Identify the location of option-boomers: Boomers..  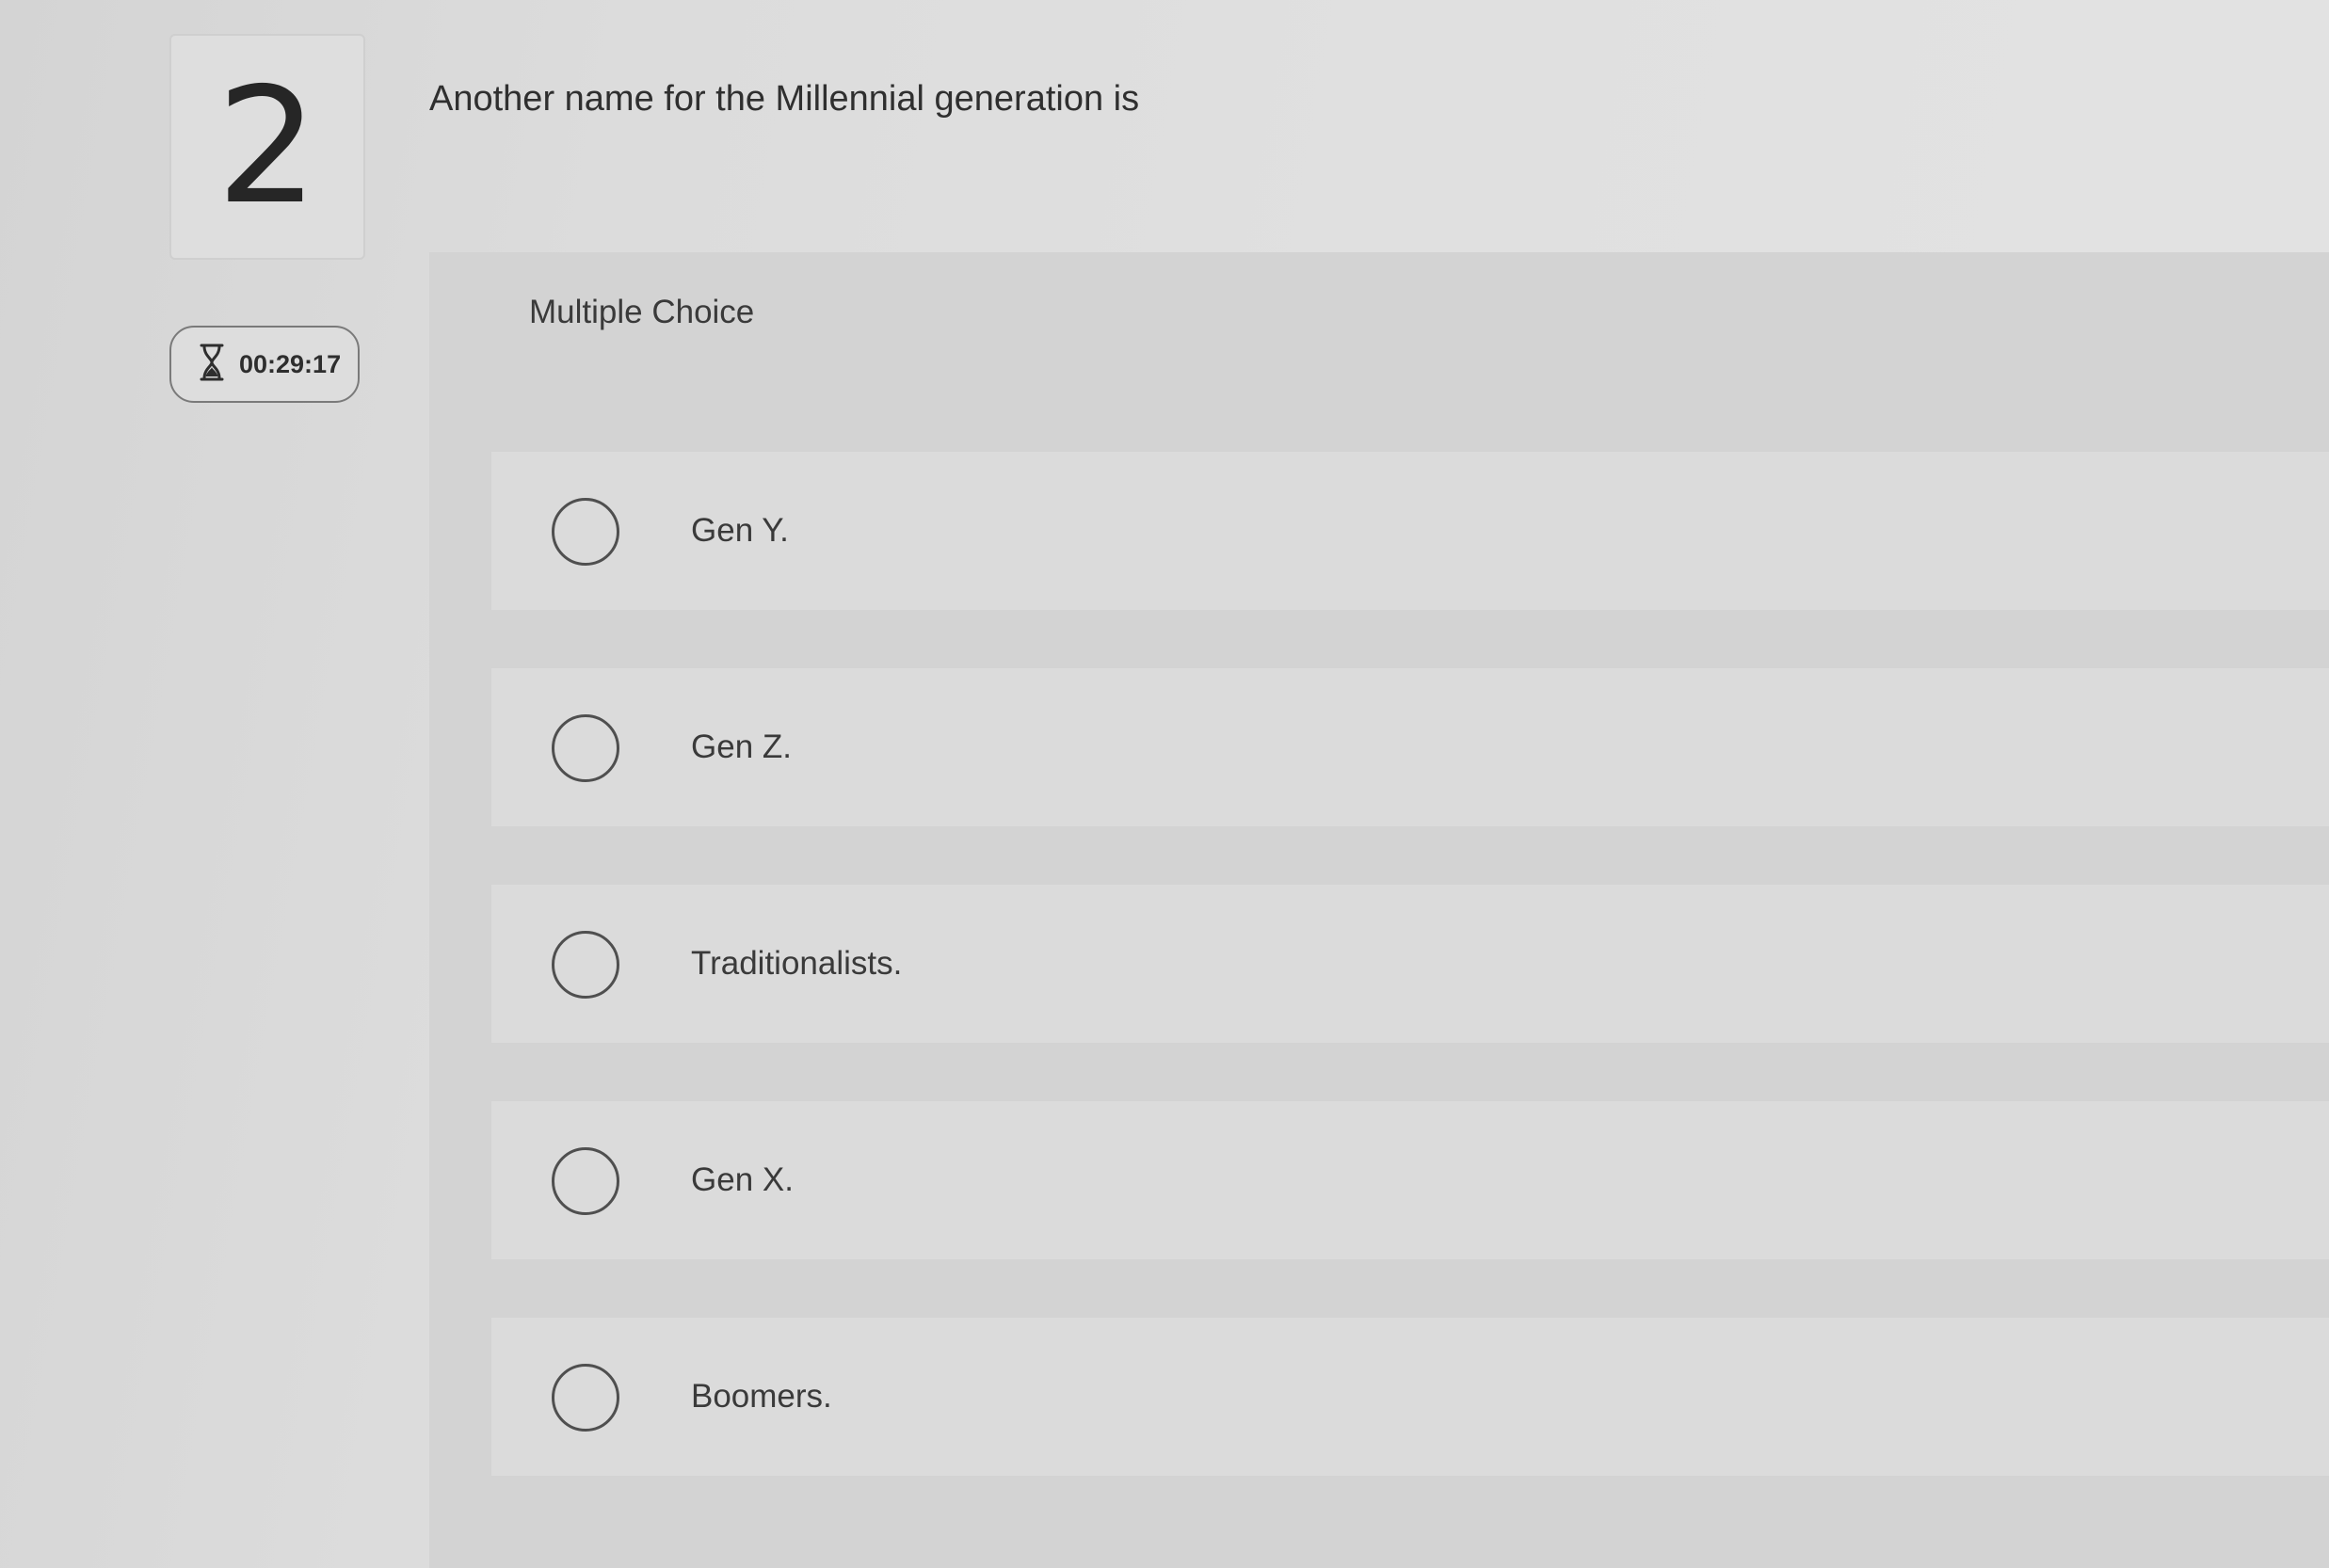
(1410, 1397).